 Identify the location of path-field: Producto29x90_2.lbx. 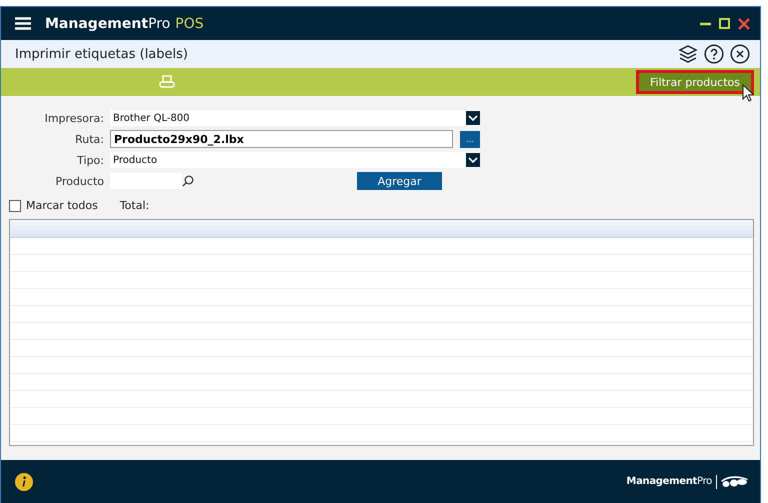
(282, 139).